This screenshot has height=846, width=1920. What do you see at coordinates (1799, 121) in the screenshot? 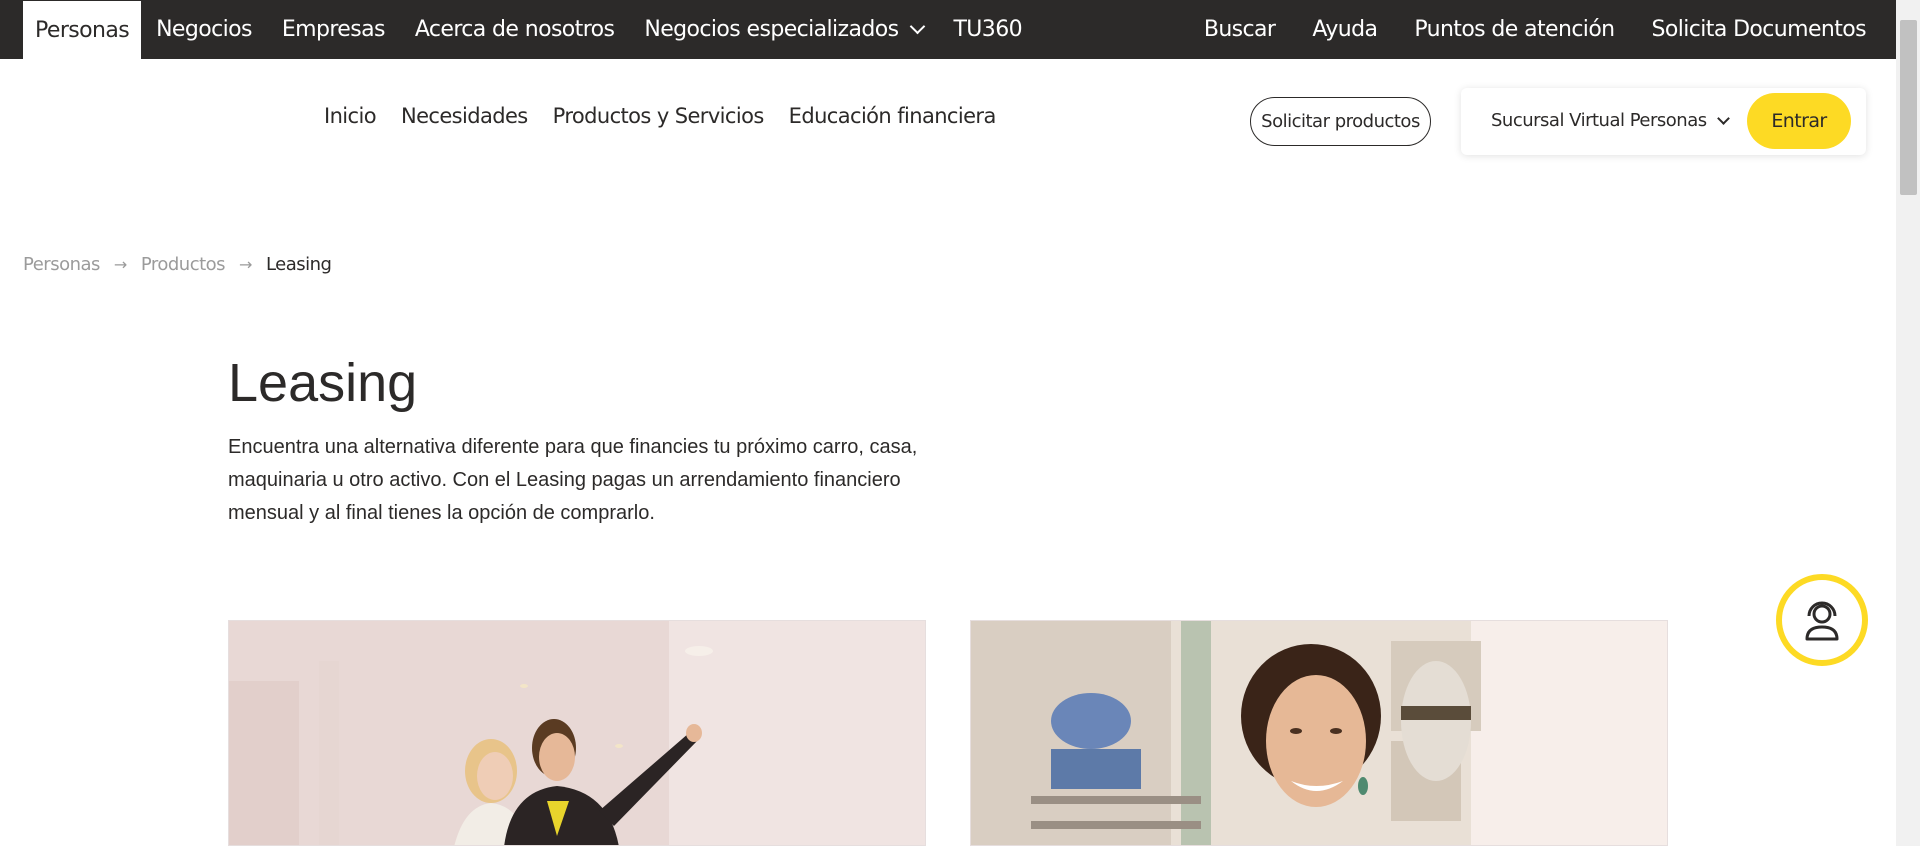
I see `enter-button: Entrar` at bounding box center [1799, 121].